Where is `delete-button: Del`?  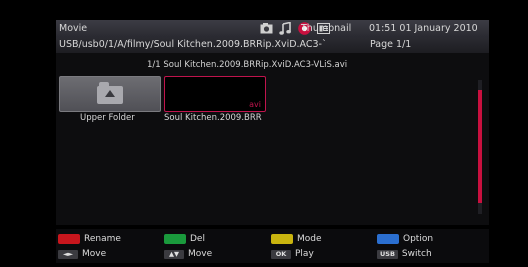 delete-button: Del is located at coordinates (184, 239).